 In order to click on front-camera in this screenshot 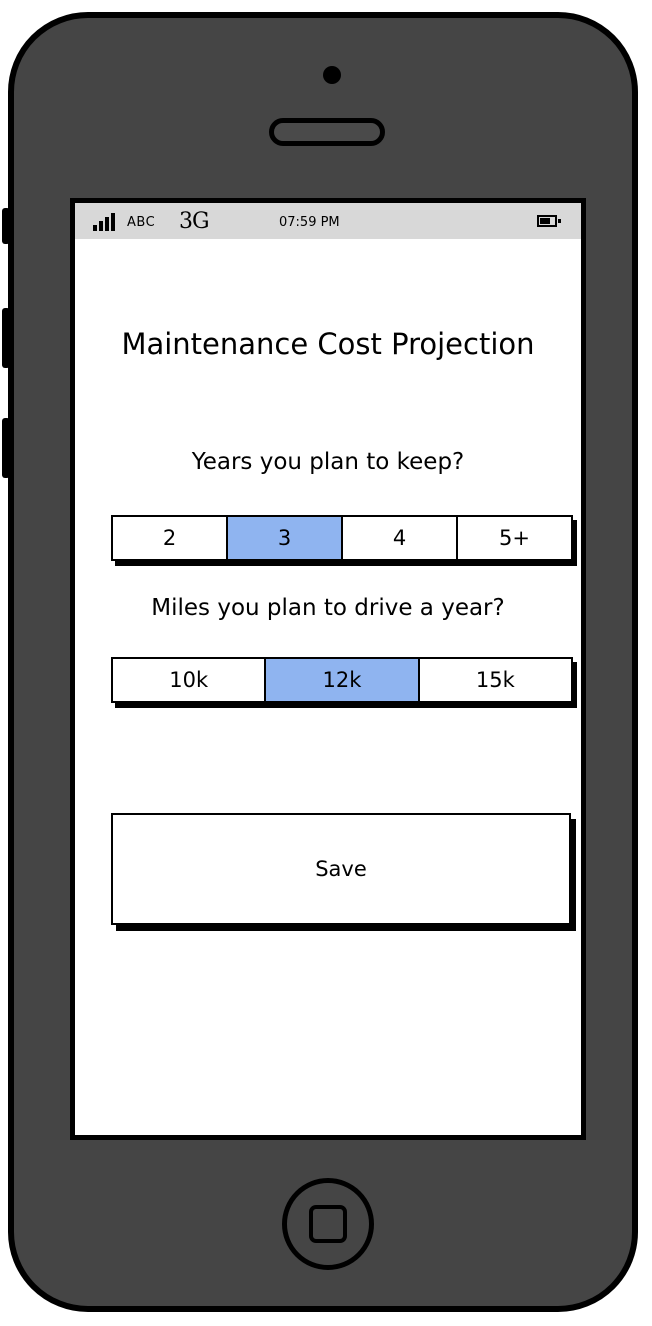, I will do `click(332, 75)`.